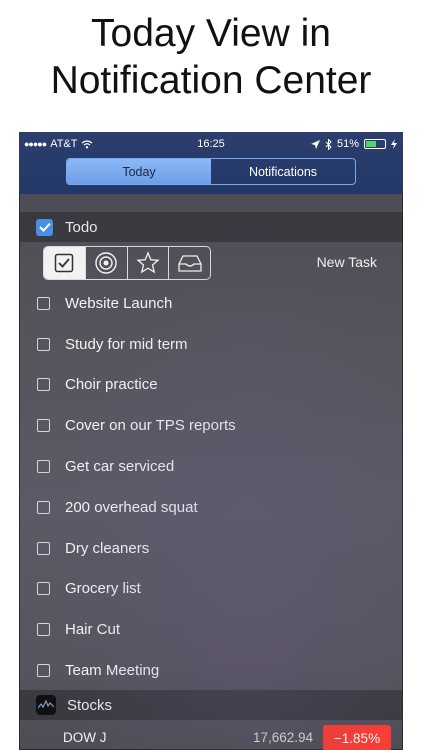  What do you see at coordinates (347, 262) in the screenshot?
I see `new-task-button: New Task` at bounding box center [347, 262].